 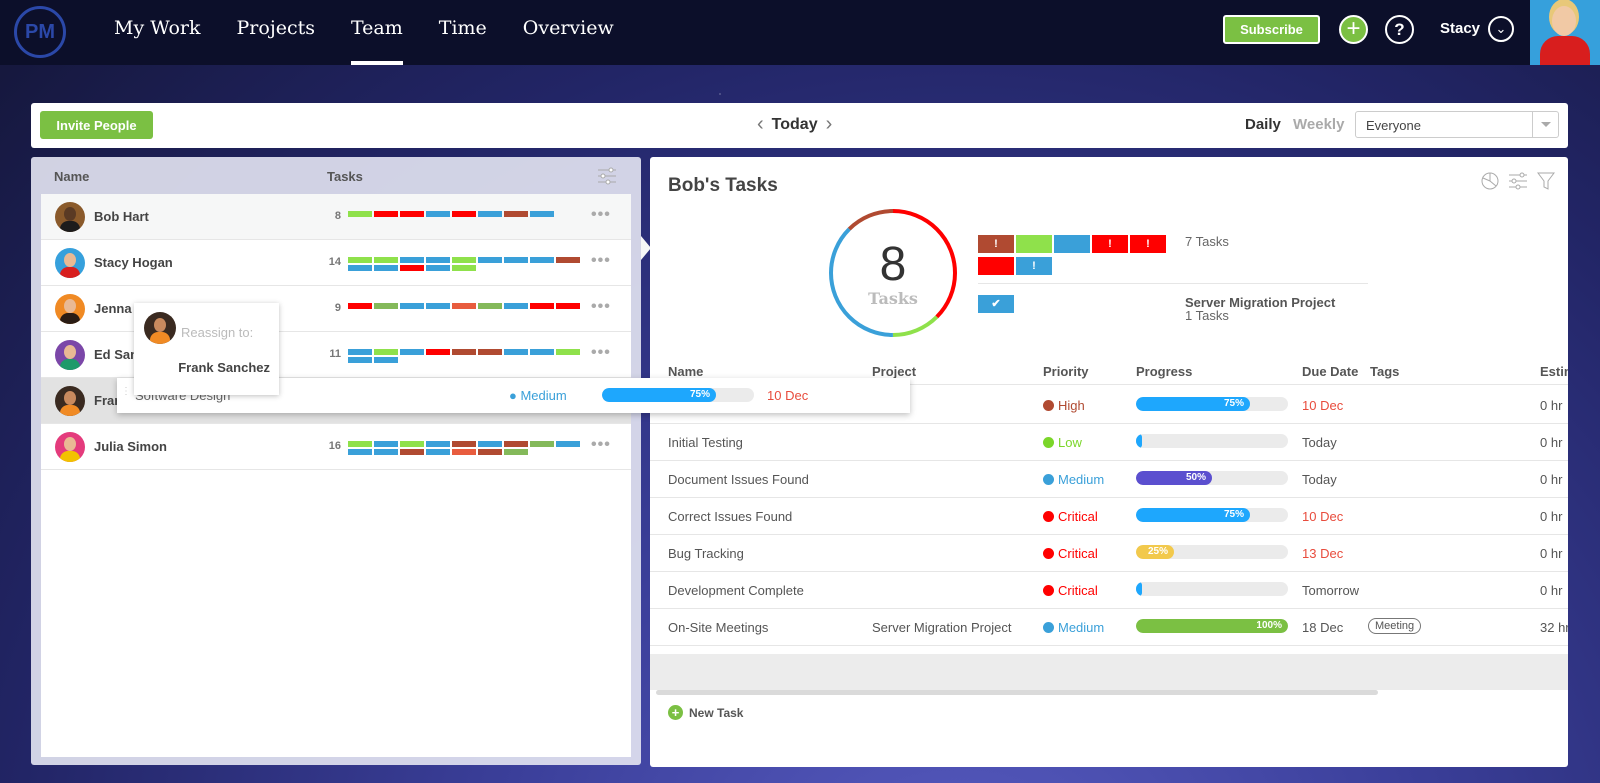 What do you see at coordinates (718, 627) in the screenshot?
I see `task-name: On-Site Meetings` at bounding box center [718, 627].